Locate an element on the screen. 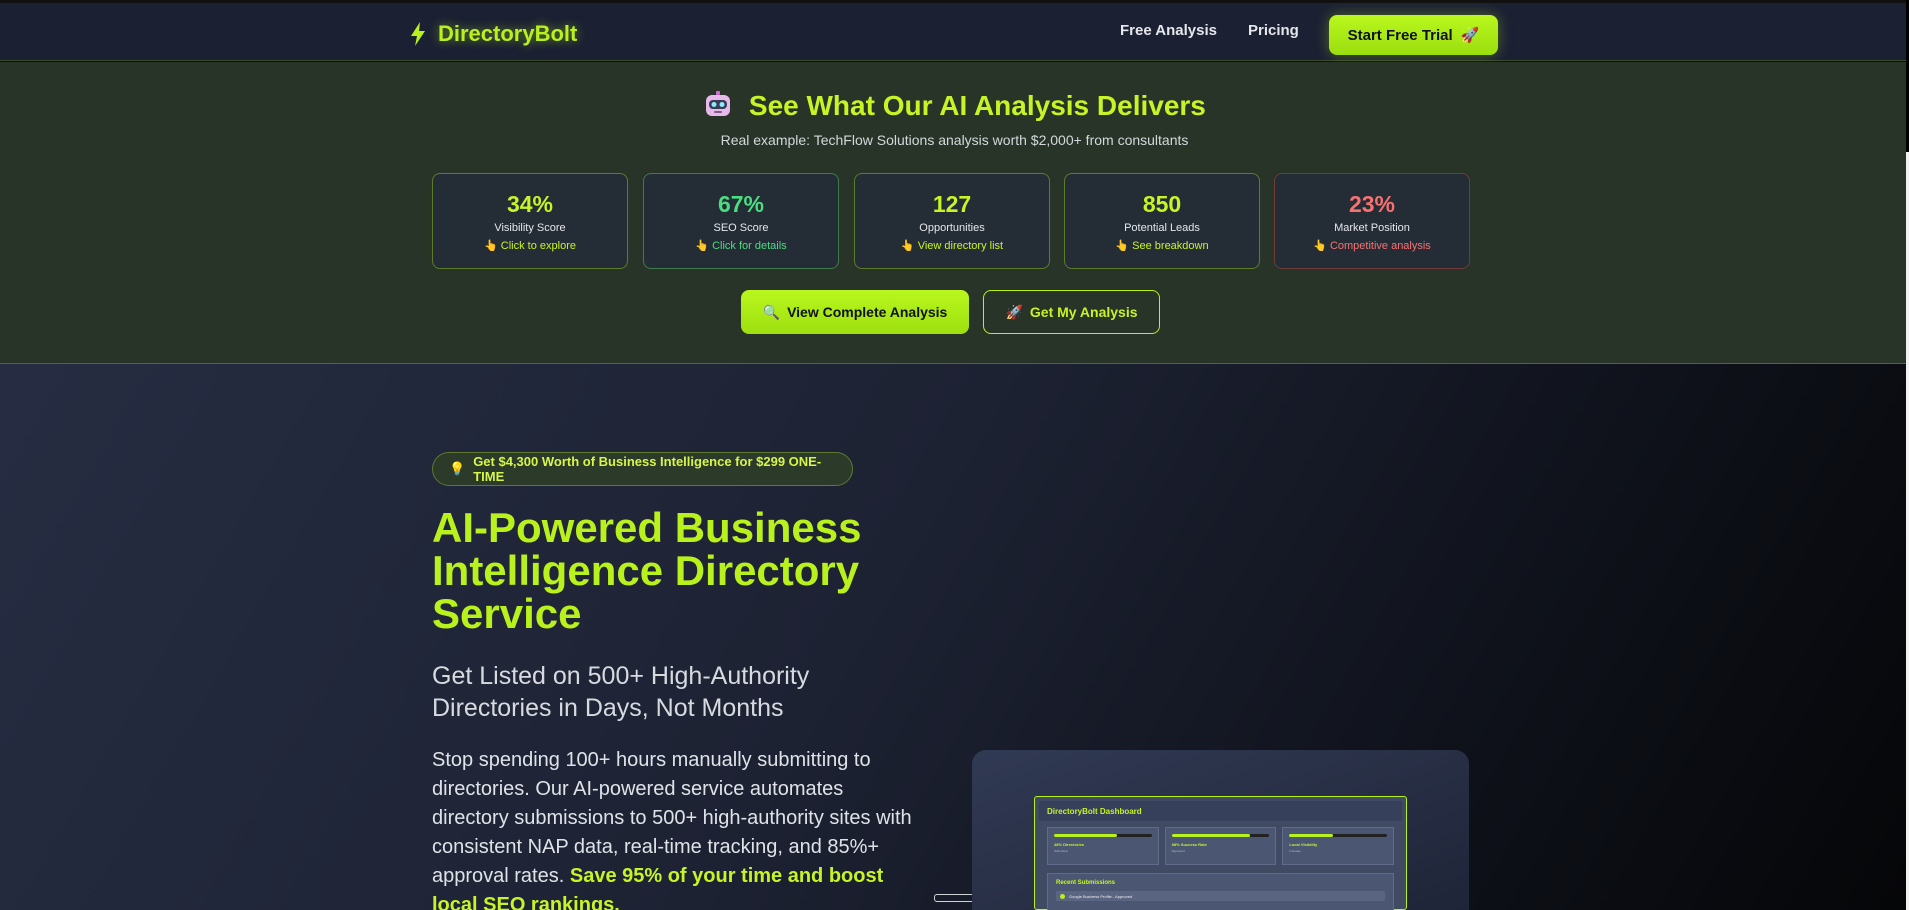 The image size is (1909, 910). metric-cta-text: Click to explore is located at coordinates (538, 246).